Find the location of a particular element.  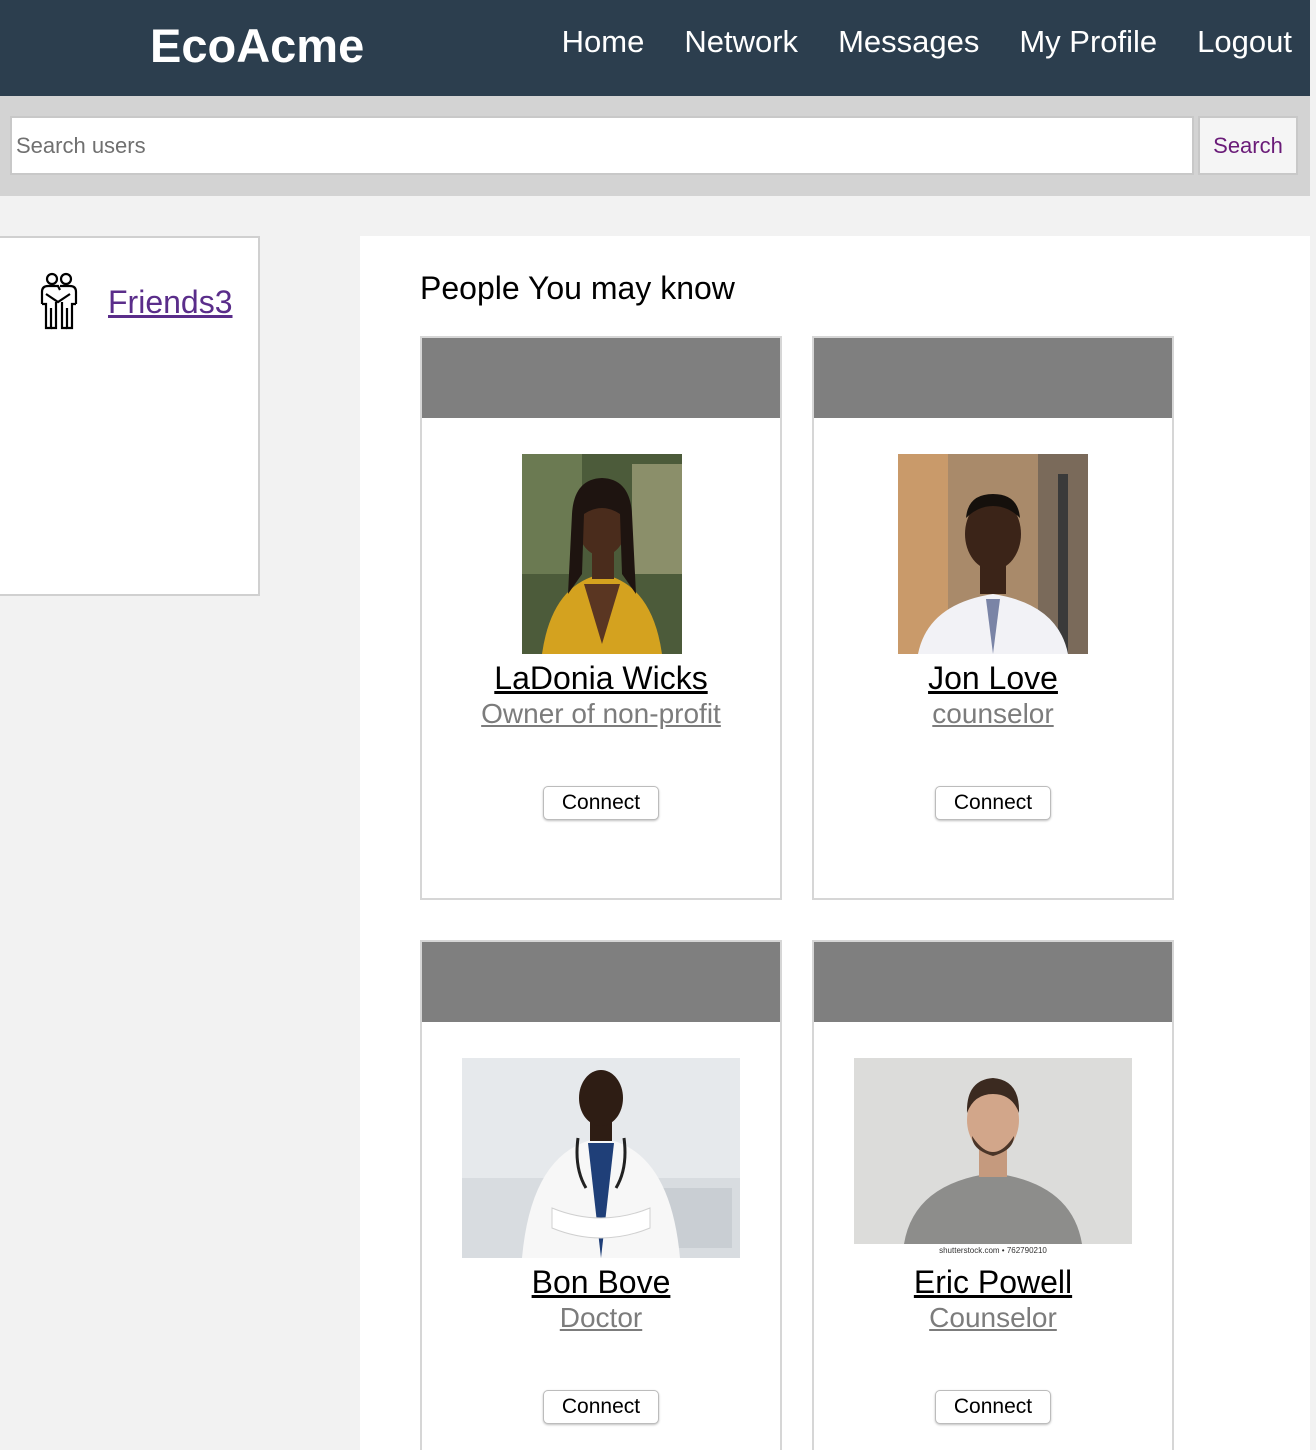

photo-credit: shutterstock.com • 762790210 is located at coordinates (993, 1250).